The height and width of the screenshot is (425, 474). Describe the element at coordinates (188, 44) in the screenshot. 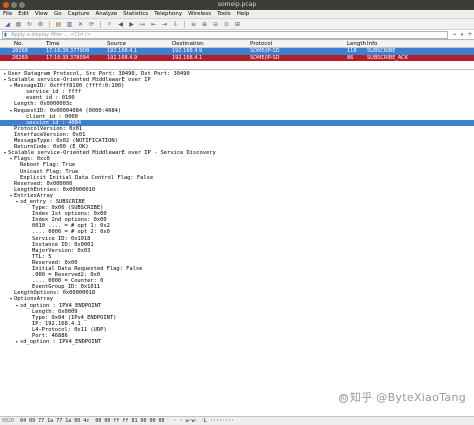

I see `column-destination: Destination` at that location.